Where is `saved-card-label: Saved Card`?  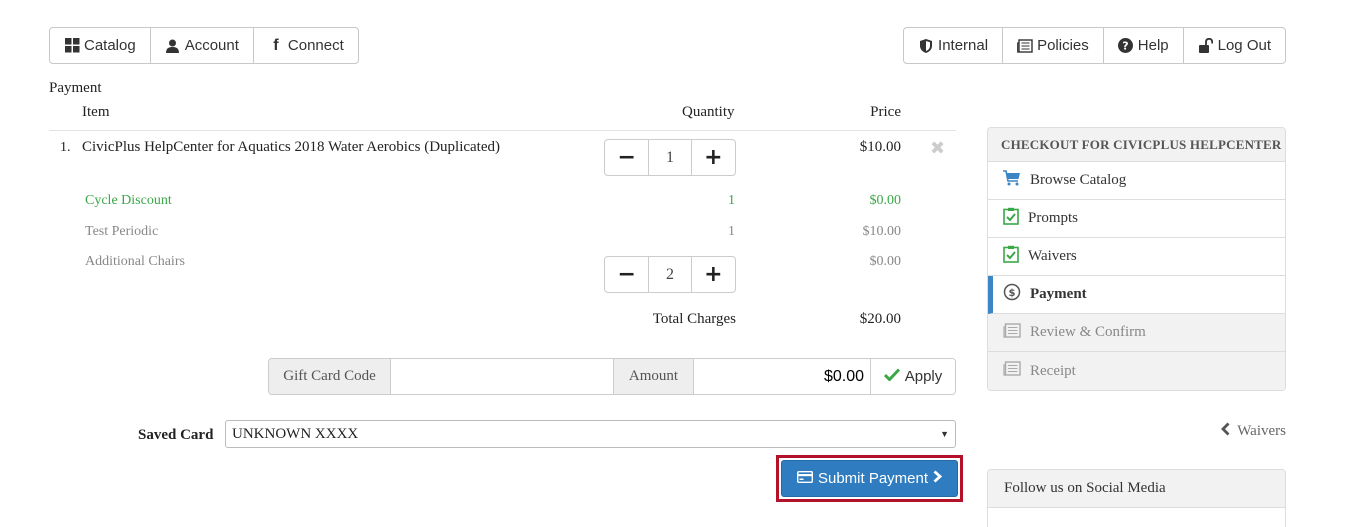 saved-card-label: Saved Card is located at coordinates (176, 435).